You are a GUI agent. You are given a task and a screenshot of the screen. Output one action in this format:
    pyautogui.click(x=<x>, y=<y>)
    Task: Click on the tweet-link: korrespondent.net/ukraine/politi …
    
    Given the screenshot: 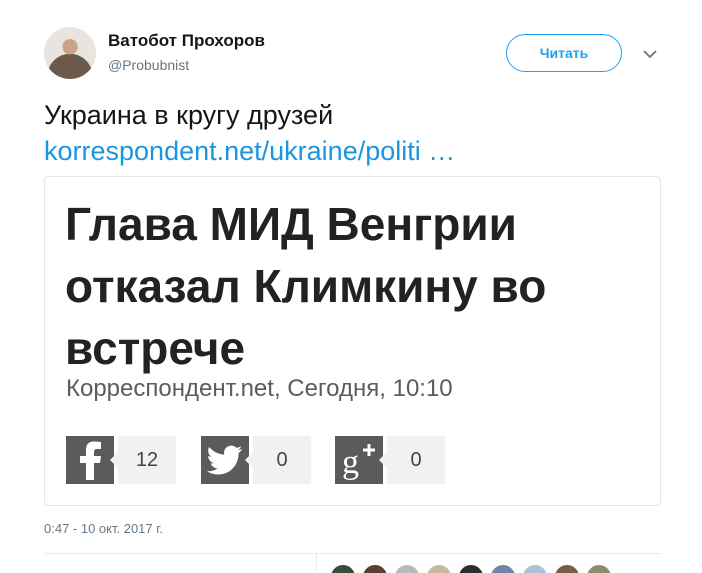 What is the action you would take?
    pyautogui.click(x=249, y=151)
    